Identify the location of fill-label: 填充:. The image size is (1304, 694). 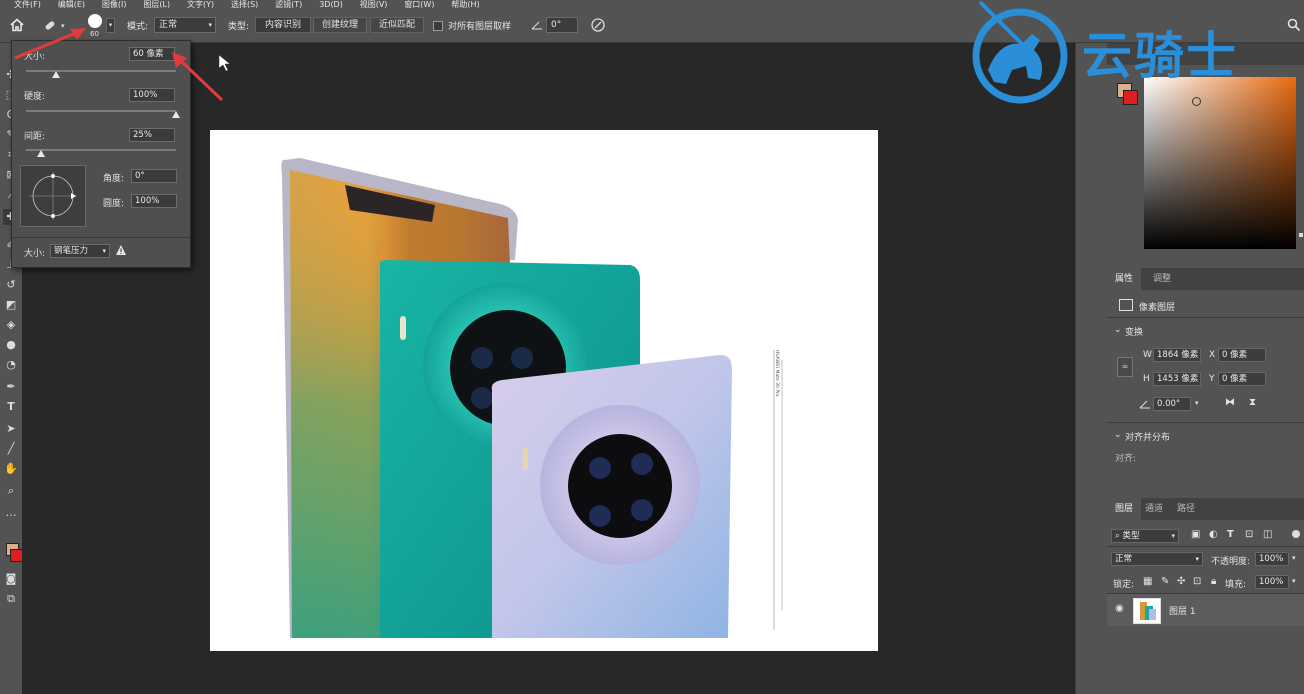
(1236, 585).